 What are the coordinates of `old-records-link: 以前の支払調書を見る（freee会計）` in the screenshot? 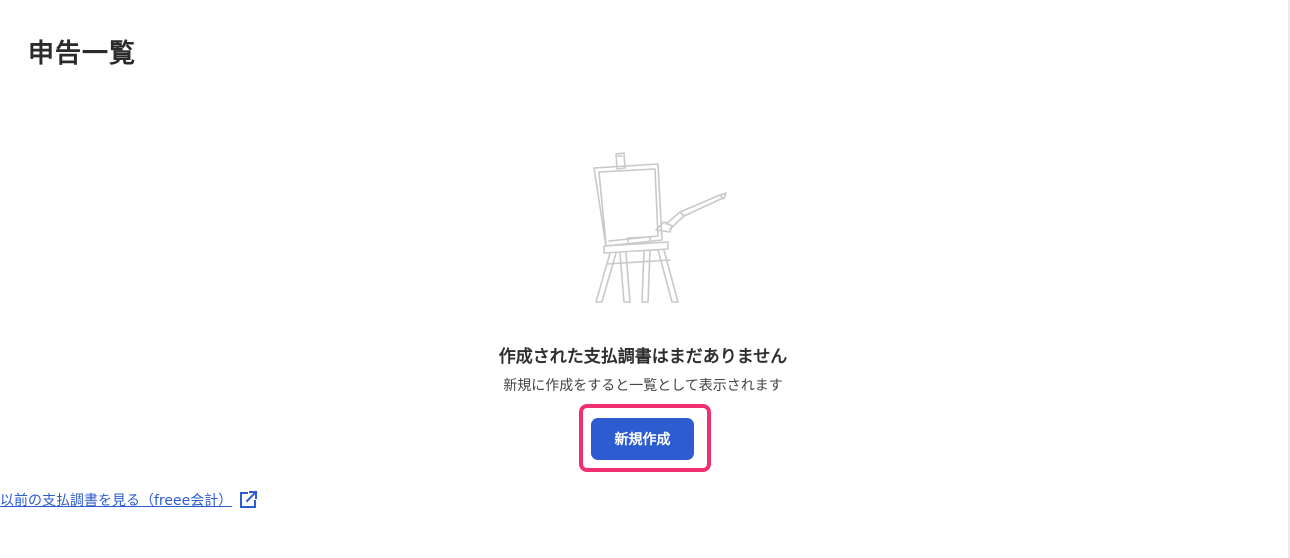 It's located at (129, 500).